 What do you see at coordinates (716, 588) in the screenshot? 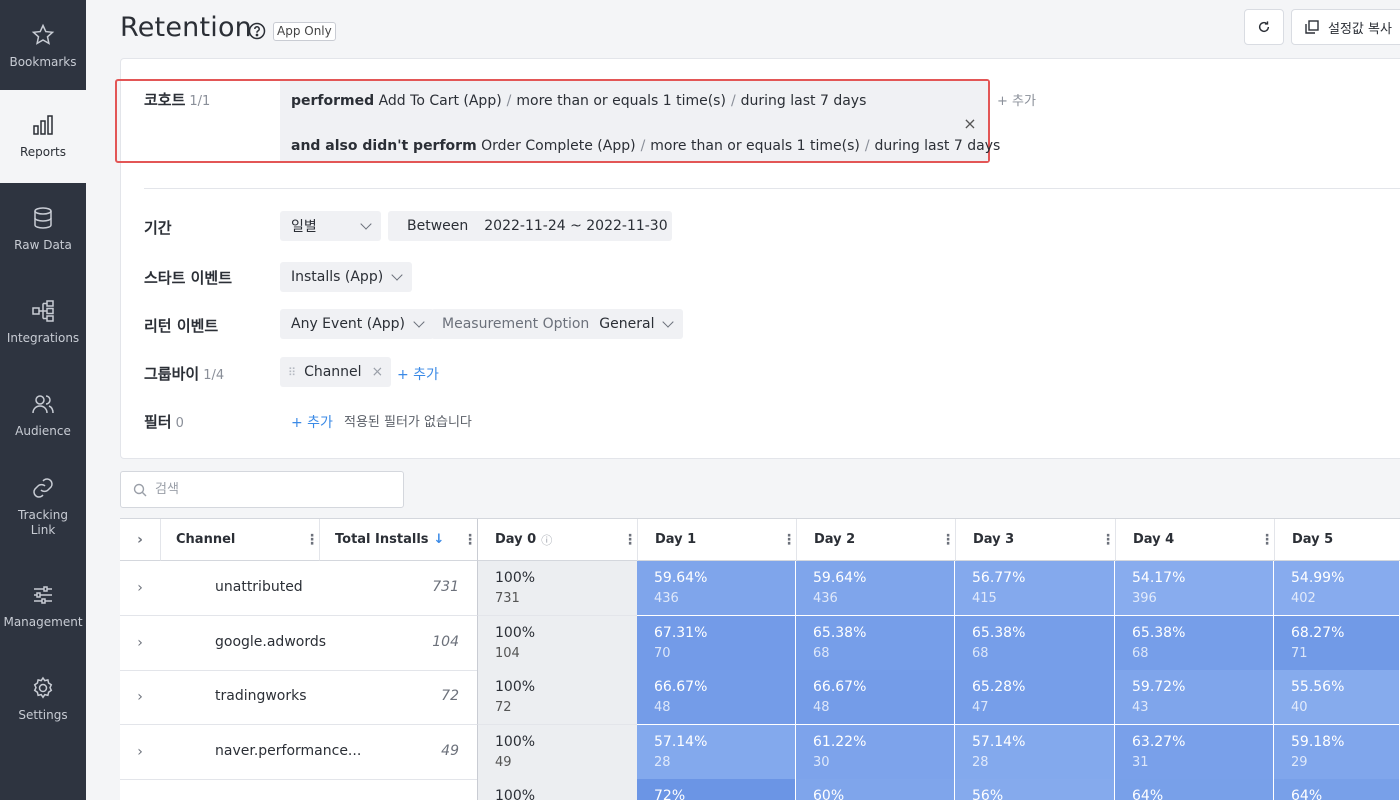
I see `retention-cell-day-1: 59.64% 436` at bounding box center [716, 588].